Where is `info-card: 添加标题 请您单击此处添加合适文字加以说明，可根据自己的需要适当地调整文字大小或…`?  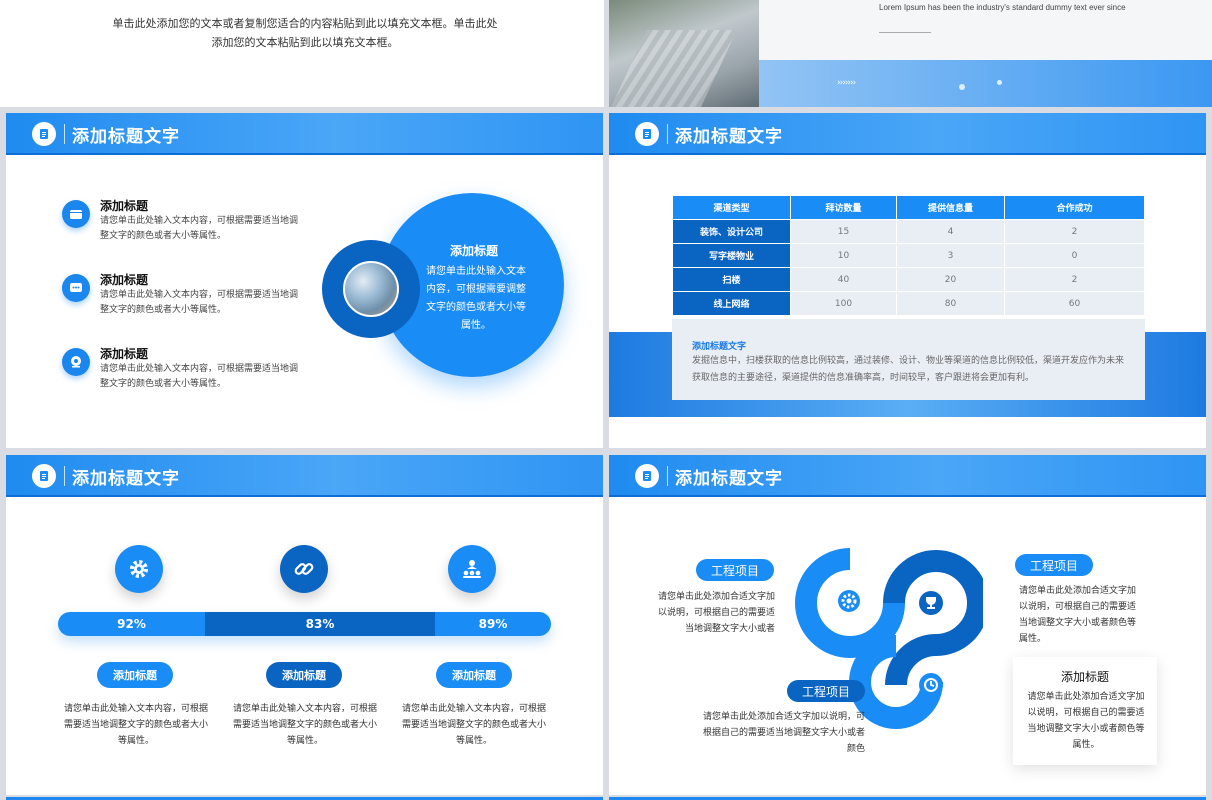
info-card: 添加标题 请您单击此处添加合适文字加以说明，可根据自己的需要适当地调整文字大小或… is located at coordinates (1085, 711).